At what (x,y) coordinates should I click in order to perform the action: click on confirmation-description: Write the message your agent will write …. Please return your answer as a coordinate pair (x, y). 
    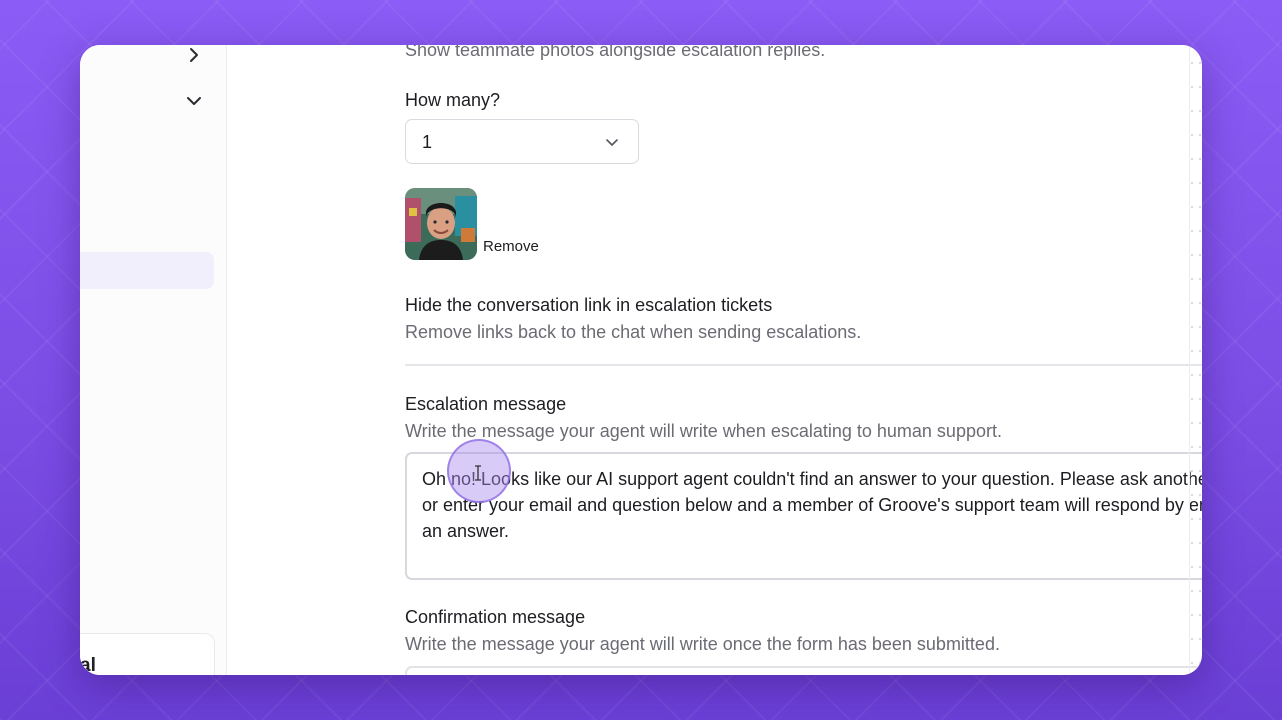
    Looking at the image, I should click on (702, 644).